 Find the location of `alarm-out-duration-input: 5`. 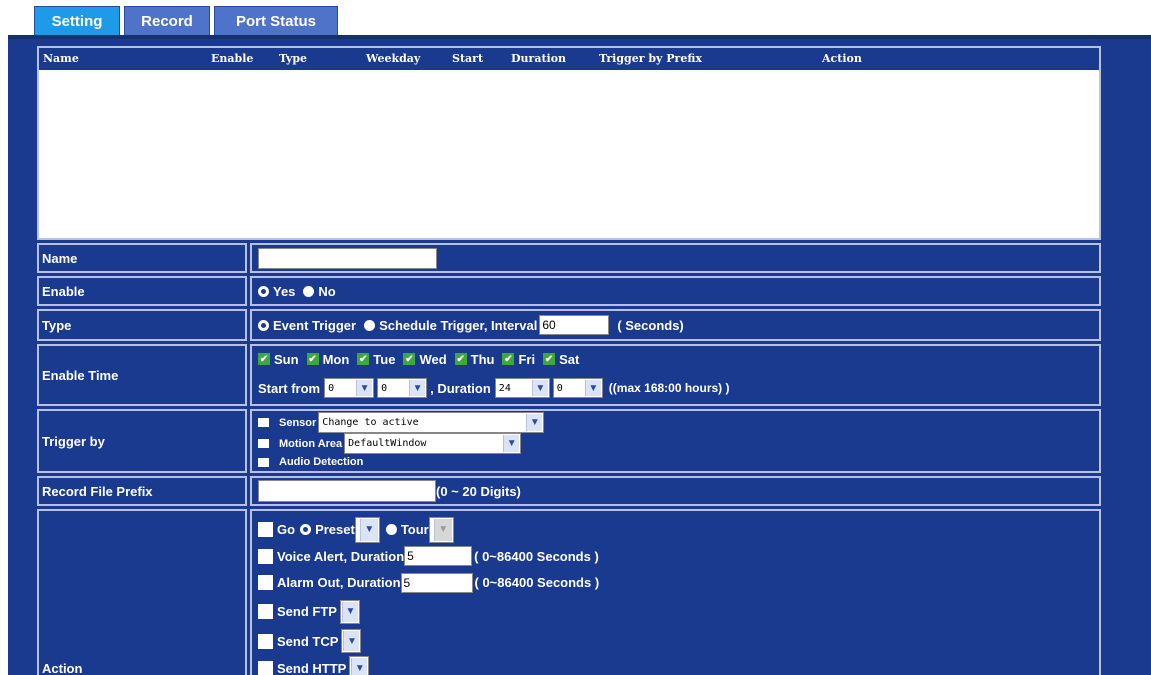

alarm-out-duration-input: 5 is located at coordinates (436, 582).